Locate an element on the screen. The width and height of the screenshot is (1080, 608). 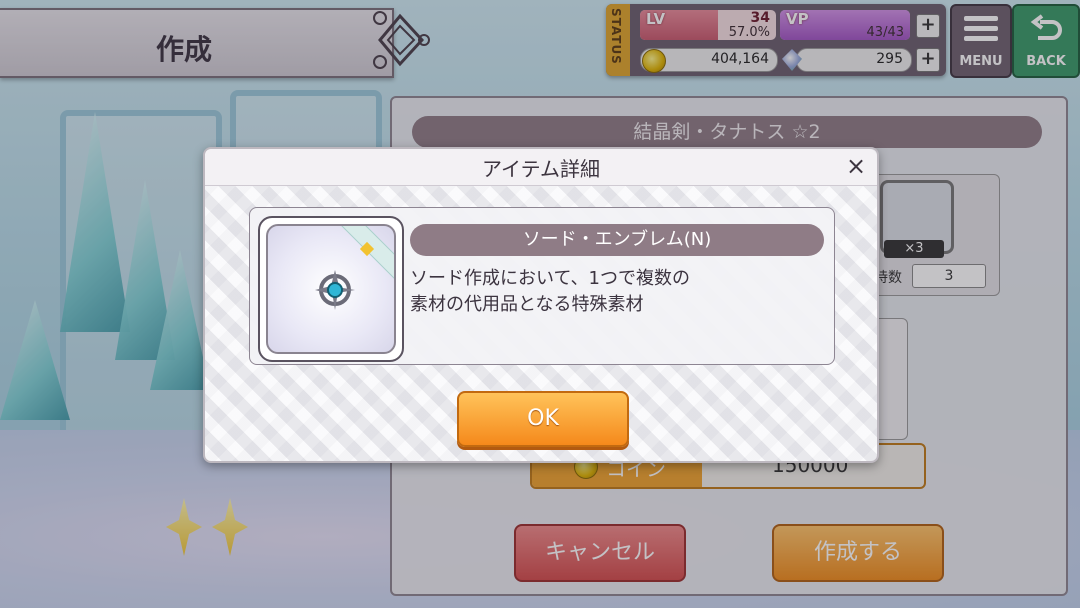
item-name-band: ソード・エンブレム(N) is located at coordinates (617, 240).